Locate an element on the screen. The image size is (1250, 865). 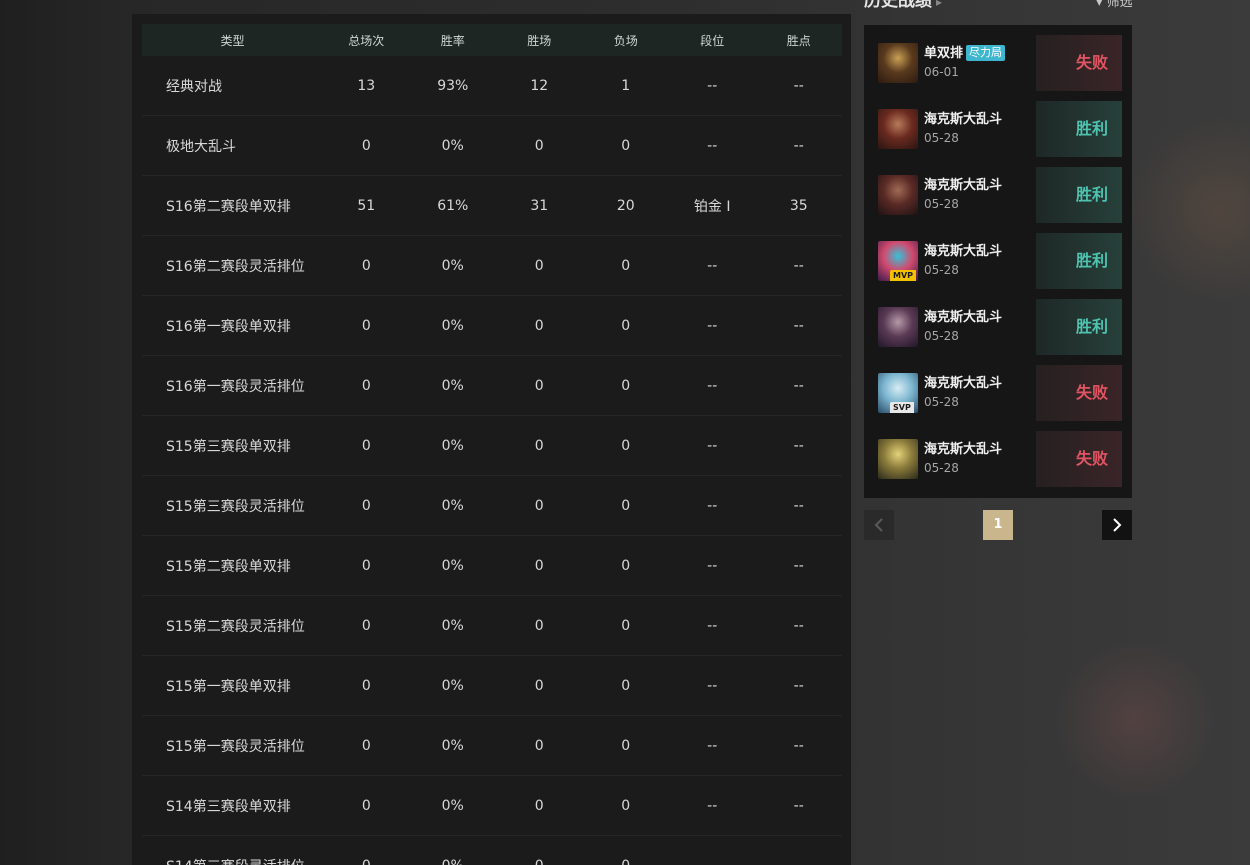
table-row: S14第三赛段单双排 0 0% 0 0 -- -- is located at coordinates (492, 805).